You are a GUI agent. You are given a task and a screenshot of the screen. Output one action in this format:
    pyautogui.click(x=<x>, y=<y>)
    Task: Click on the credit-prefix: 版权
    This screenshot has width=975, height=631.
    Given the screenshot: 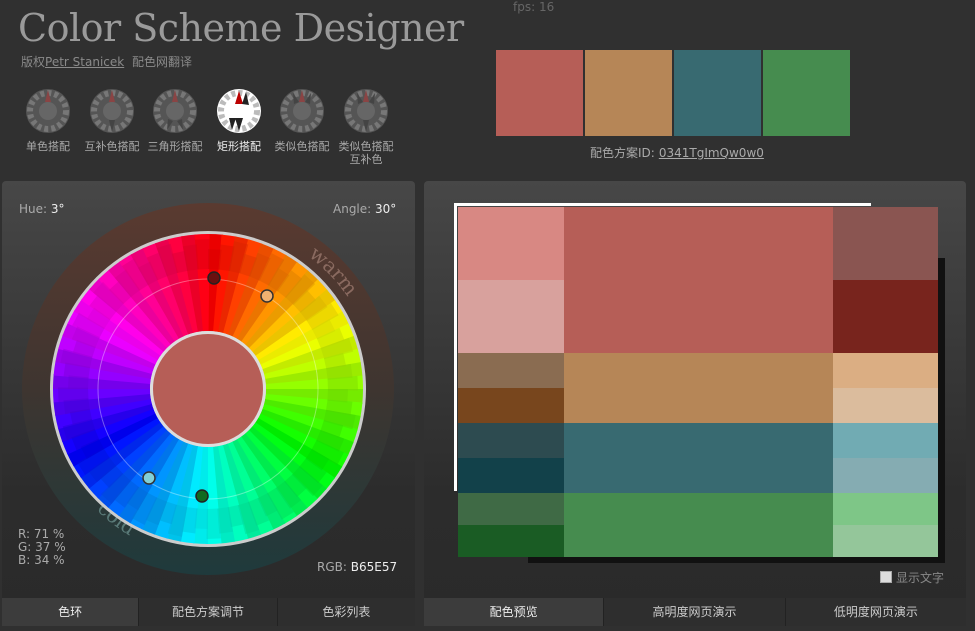 What is the action you would take?
    pyautogui.click(x=33, y=62)
    